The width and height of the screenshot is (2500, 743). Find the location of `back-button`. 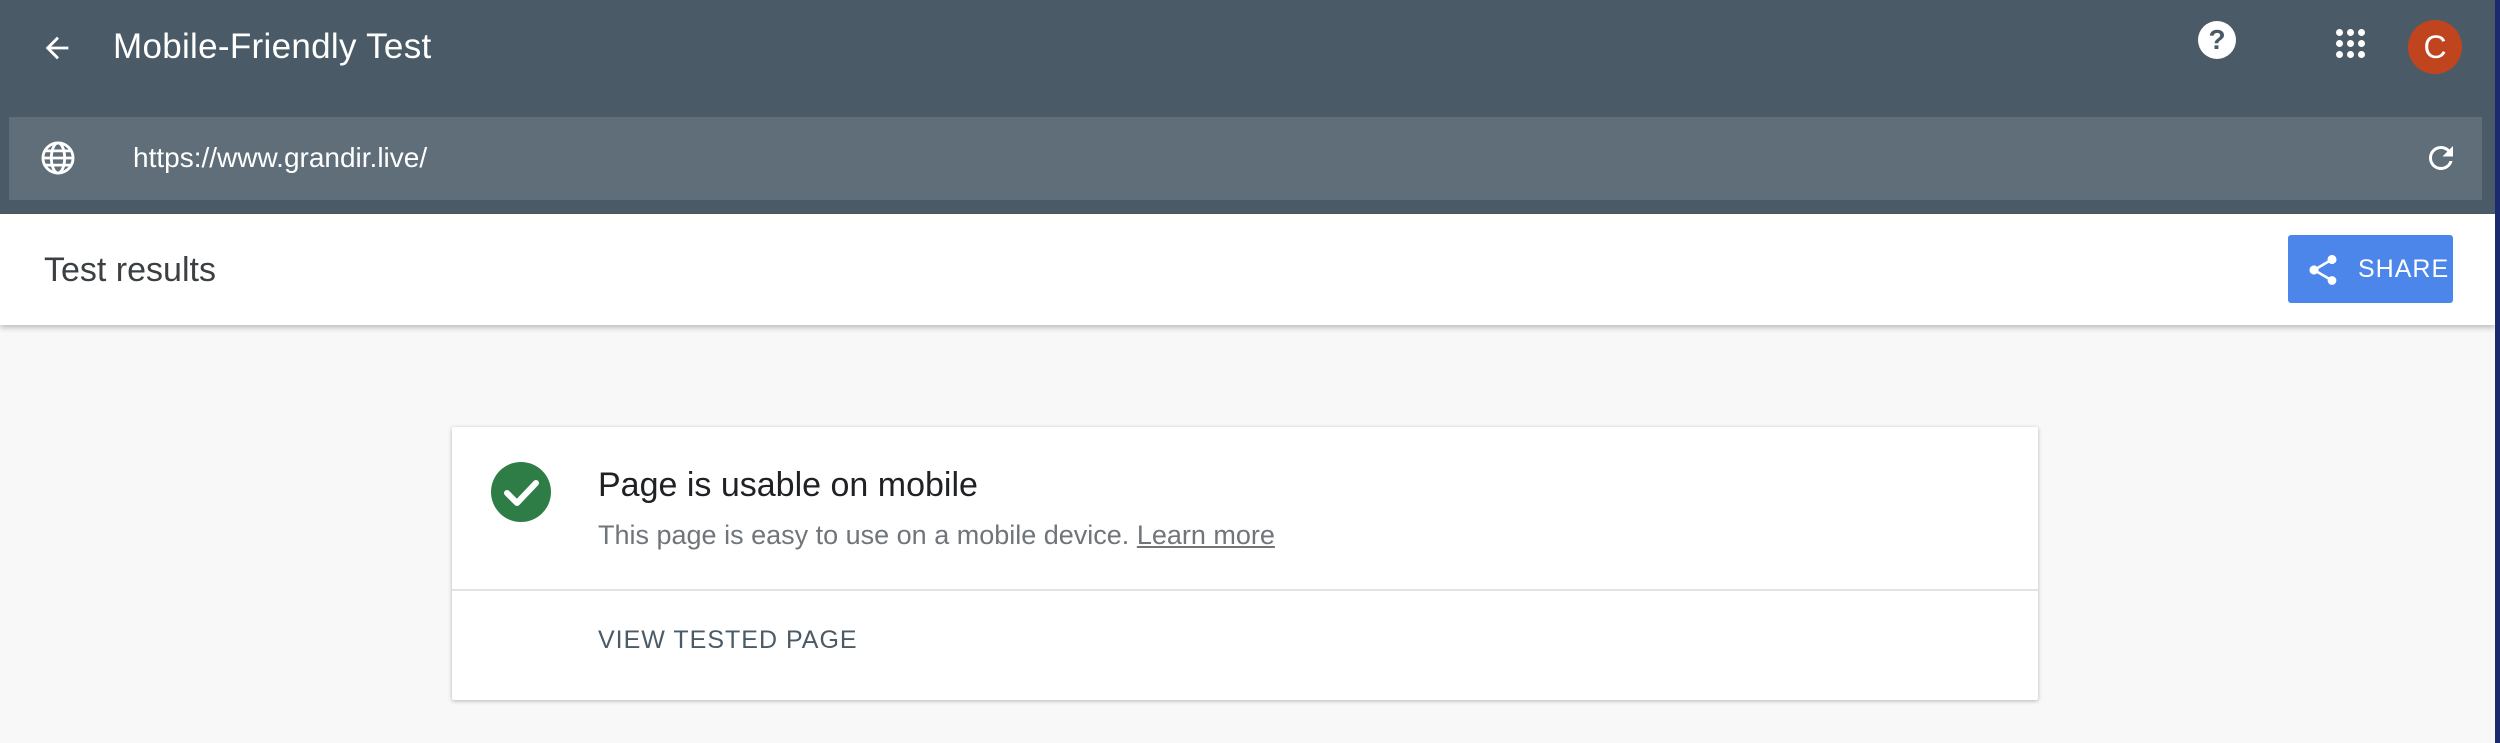

back-button is located at coordinates (57, 48).